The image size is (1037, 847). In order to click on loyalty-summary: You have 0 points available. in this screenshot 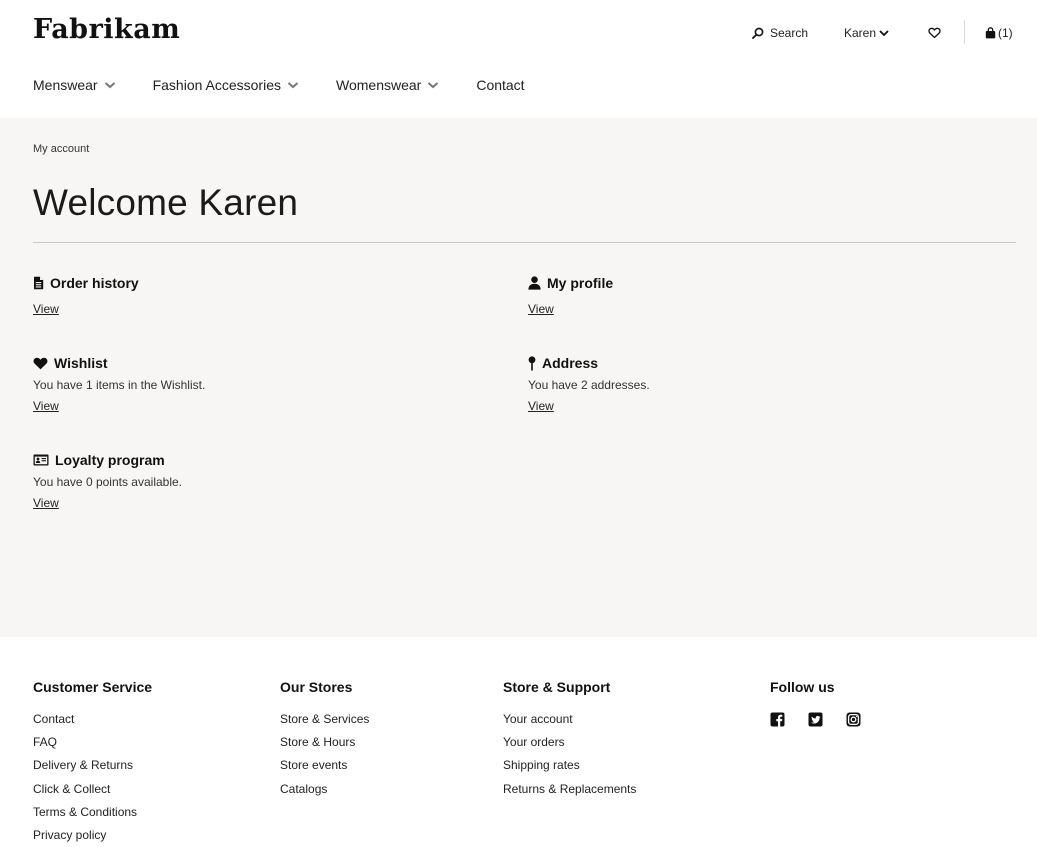, I will do `click(108, 482)`.